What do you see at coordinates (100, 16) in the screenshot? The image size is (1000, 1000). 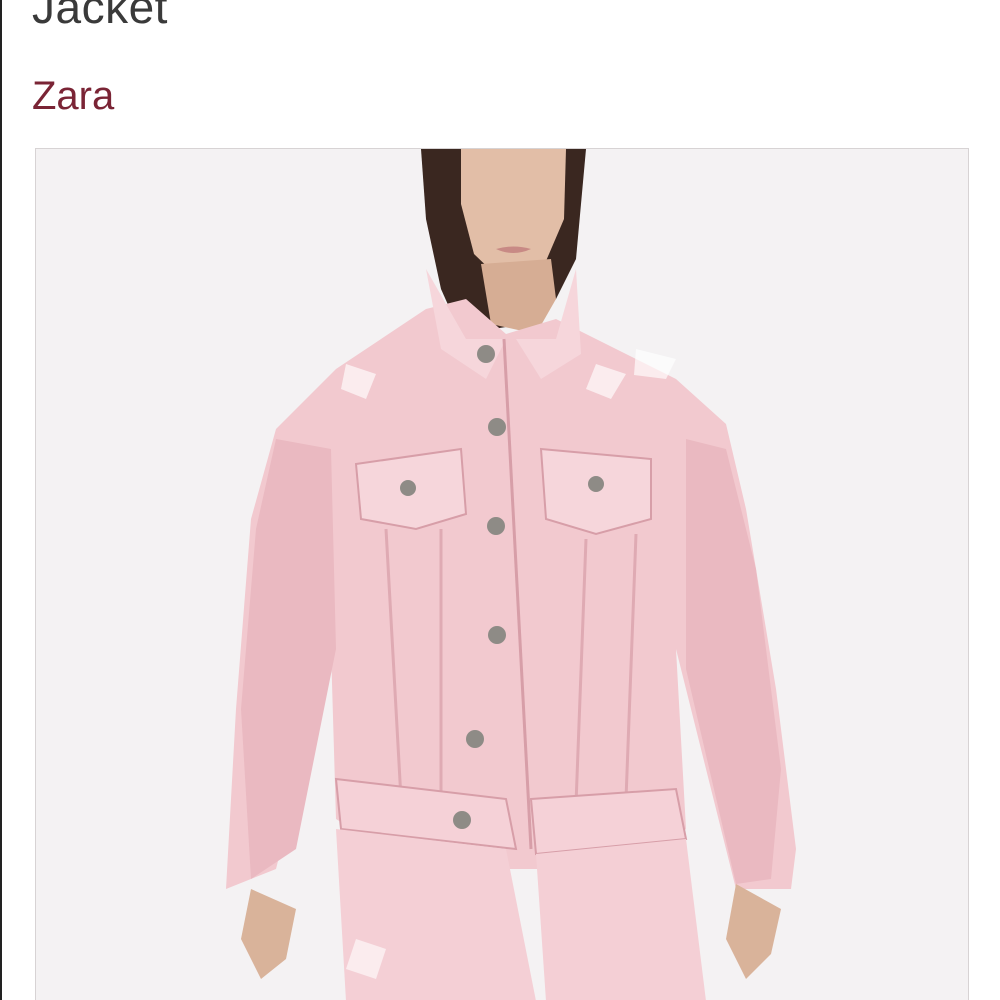 I see `product-title: Jacket` at bounding box center [100, 16].